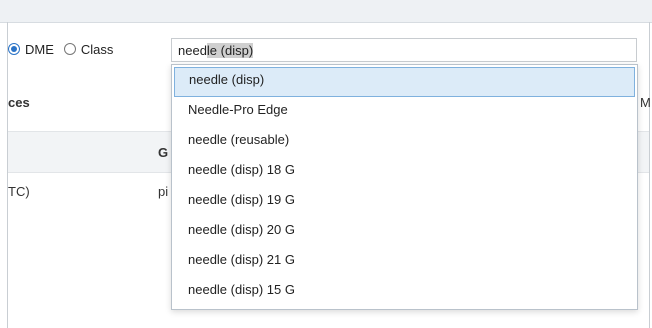 This screenshot has width=652, height=328. I want to click on table-cell: TC), so click(19, 191).